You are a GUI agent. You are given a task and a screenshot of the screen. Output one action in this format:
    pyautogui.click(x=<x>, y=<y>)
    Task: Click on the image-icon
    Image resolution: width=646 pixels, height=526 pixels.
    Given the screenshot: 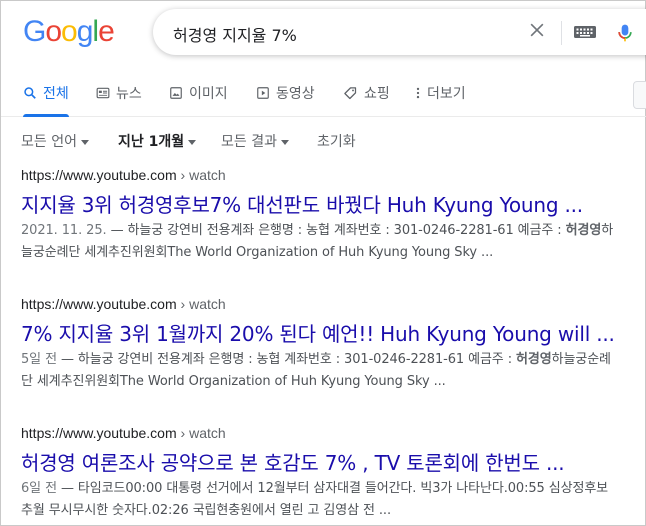 What is the action you would take?
    pyautogui.click(x=176, y=93)
    